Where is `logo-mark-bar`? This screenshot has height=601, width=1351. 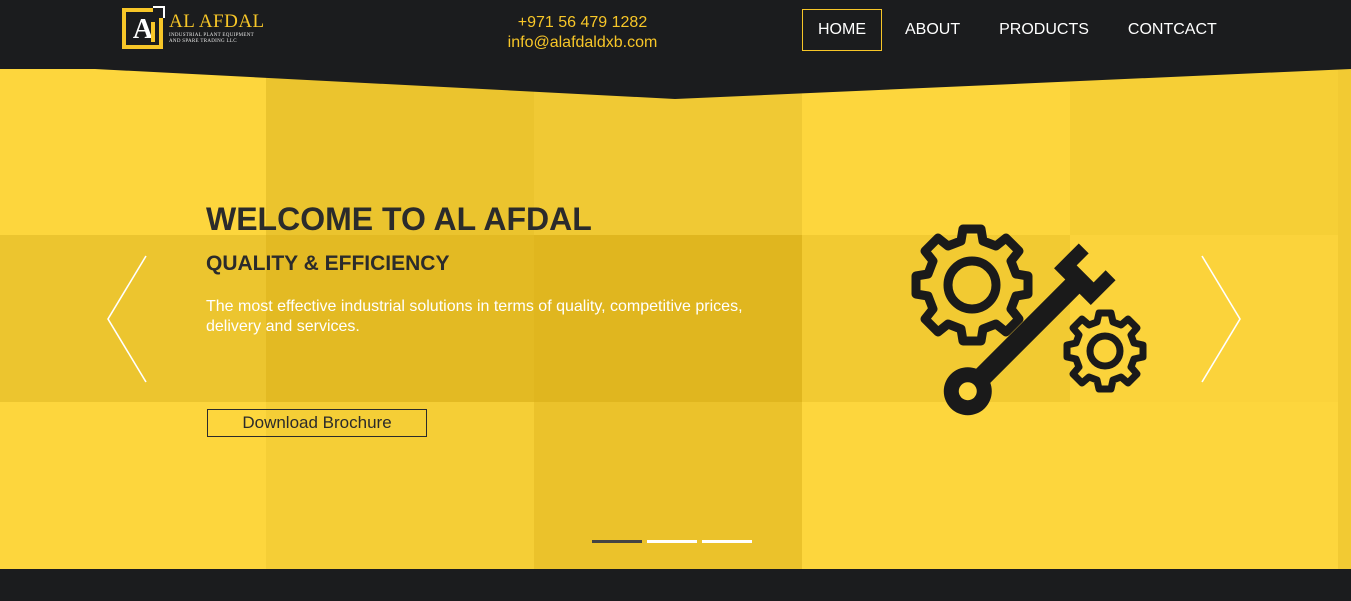 logo-mark-bar is located at coordinates (153, 32).